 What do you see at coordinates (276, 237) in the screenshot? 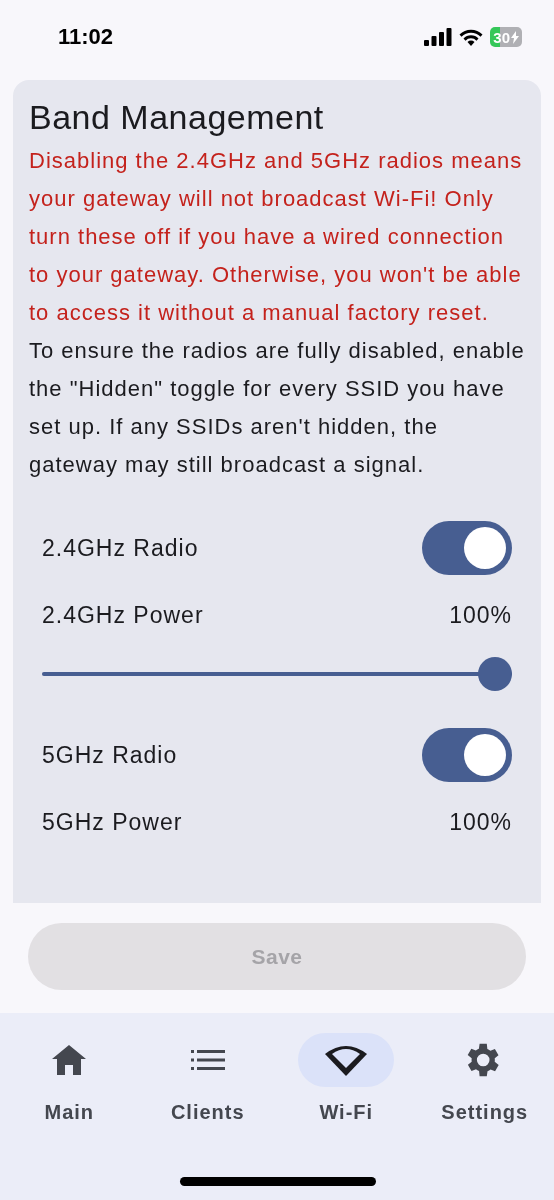
I see `warning-text: Disabling the 2.4GHz and 5GHz radios means your gateway will not broadcast Wi-Fi! Only turn these off if you have a wired connection to your gateway. Otherwise, you won't be able to access it without a manual factory reset.` at bounding box center [276, 237].